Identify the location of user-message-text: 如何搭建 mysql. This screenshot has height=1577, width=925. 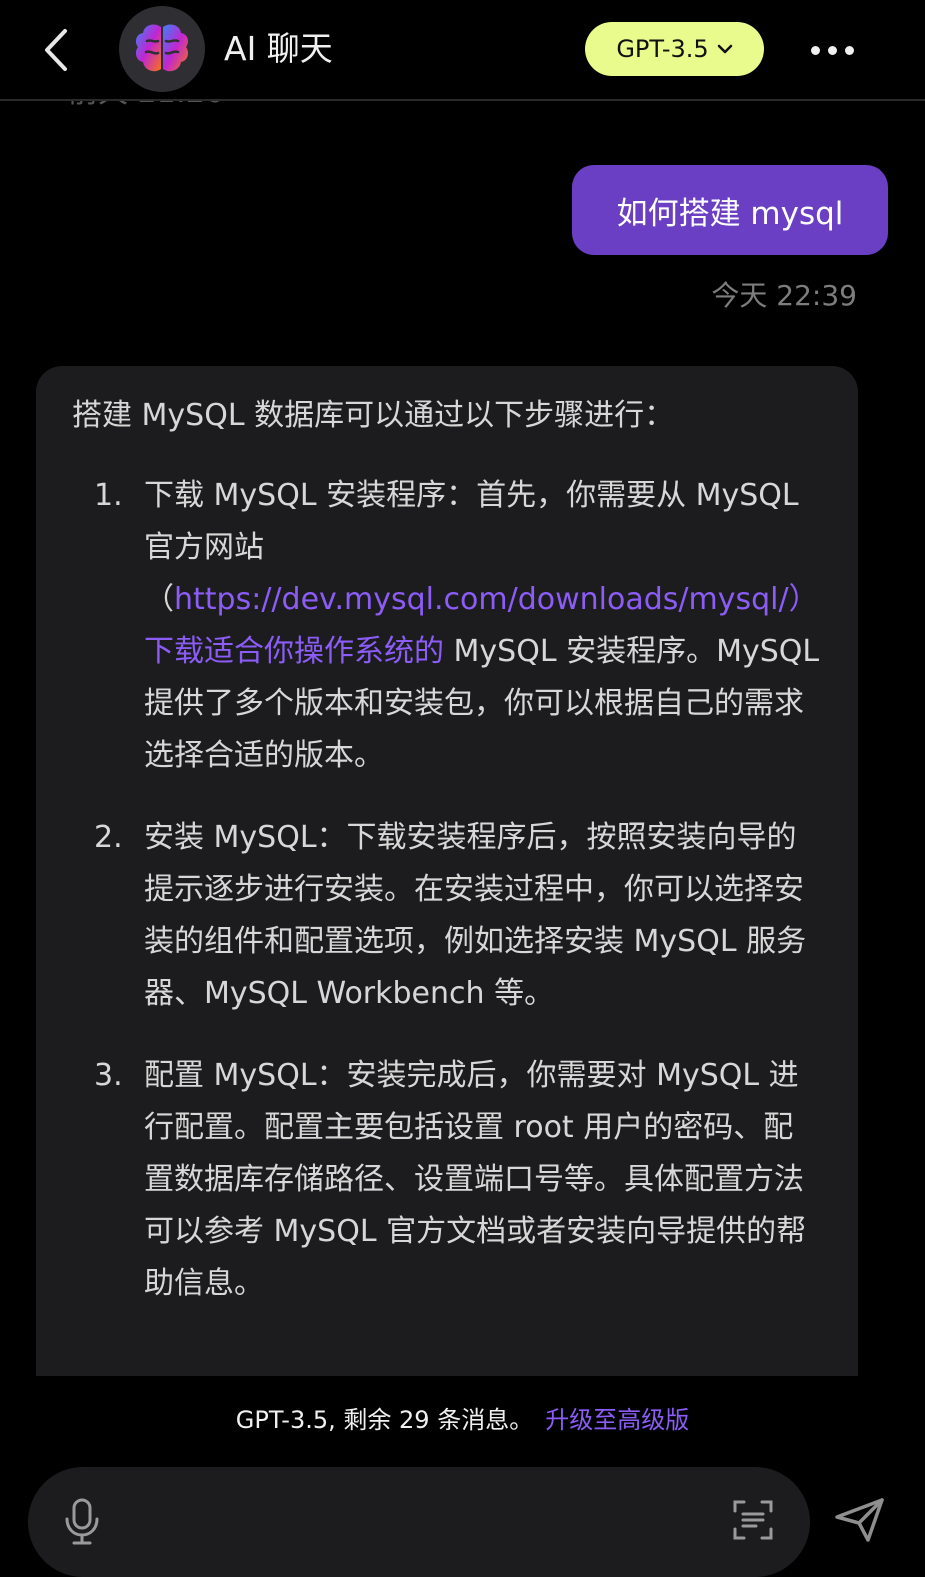
(730, 213).